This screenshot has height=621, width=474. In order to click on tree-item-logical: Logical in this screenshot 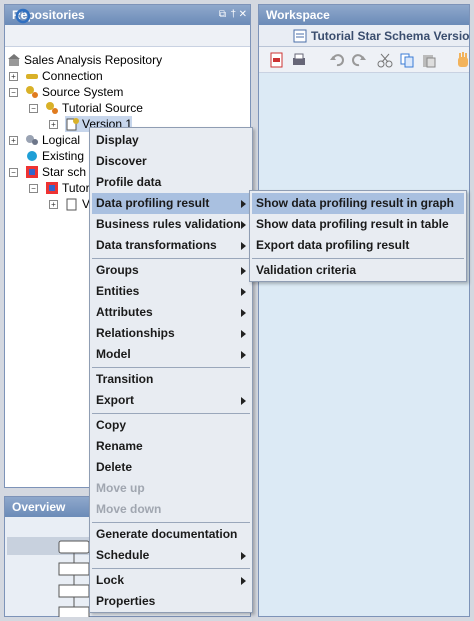, I will do `click(52, 140)`.